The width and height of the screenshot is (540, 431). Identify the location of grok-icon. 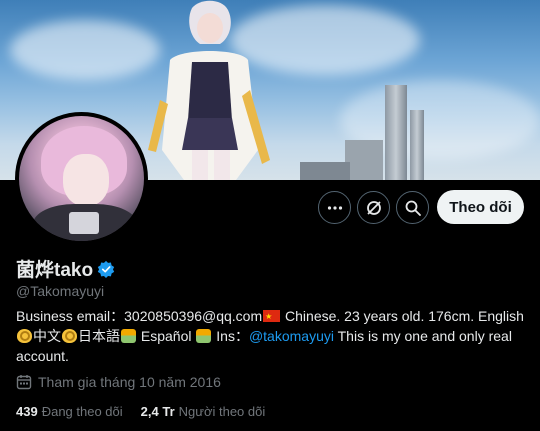
(373, 207).